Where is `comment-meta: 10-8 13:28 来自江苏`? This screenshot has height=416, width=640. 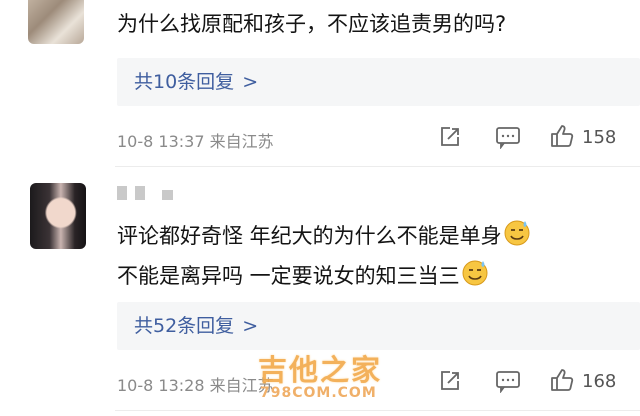 comment-meta: 10-8 13:28 来自江苏 is located at coordinates (195, 384).